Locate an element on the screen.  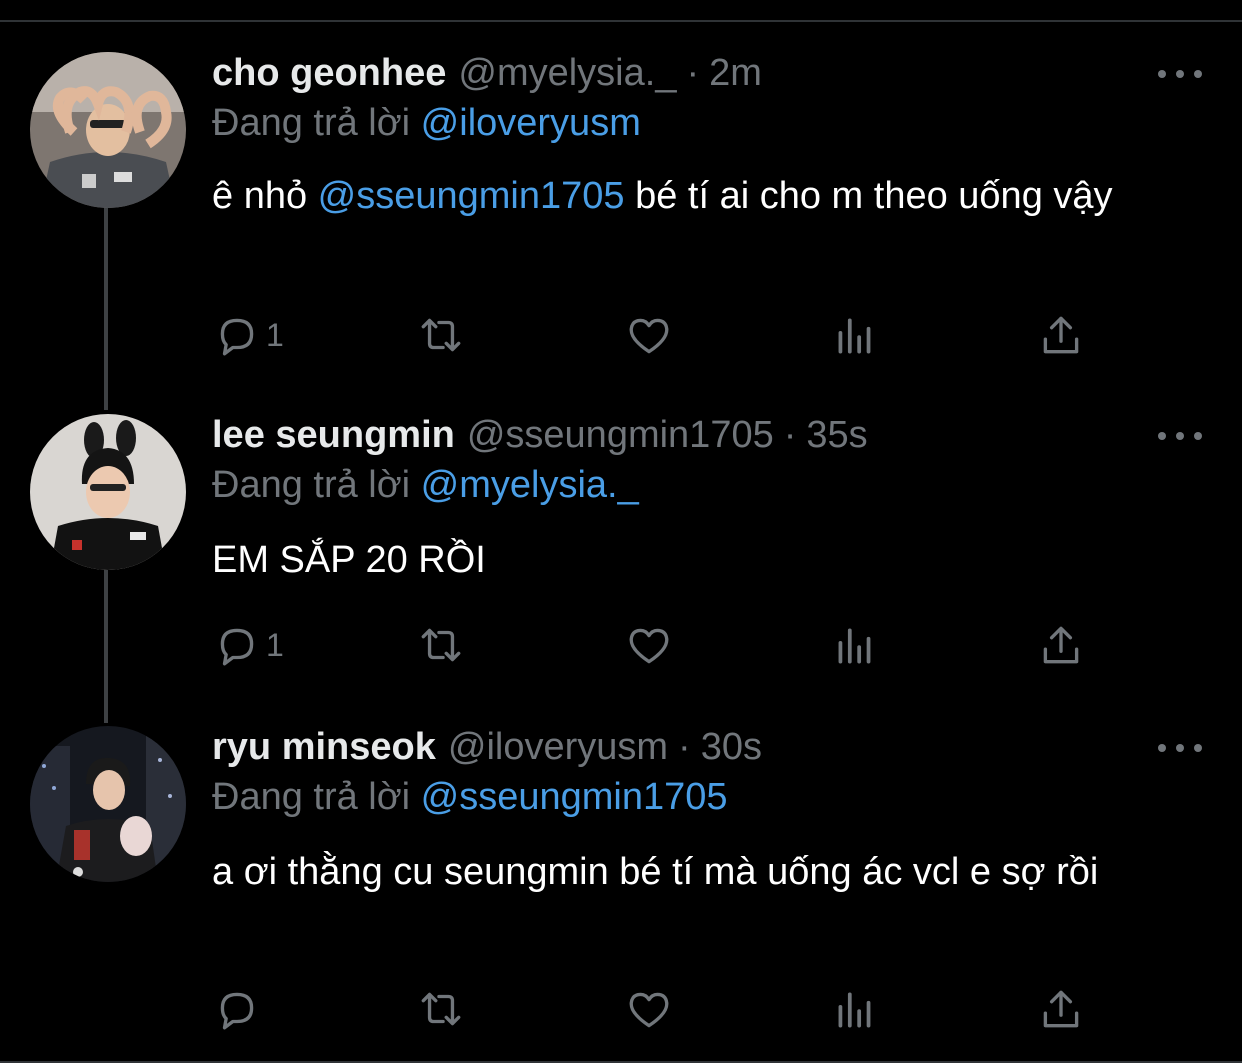
display-name: cho geonhee is located at coordinates (329, 73).